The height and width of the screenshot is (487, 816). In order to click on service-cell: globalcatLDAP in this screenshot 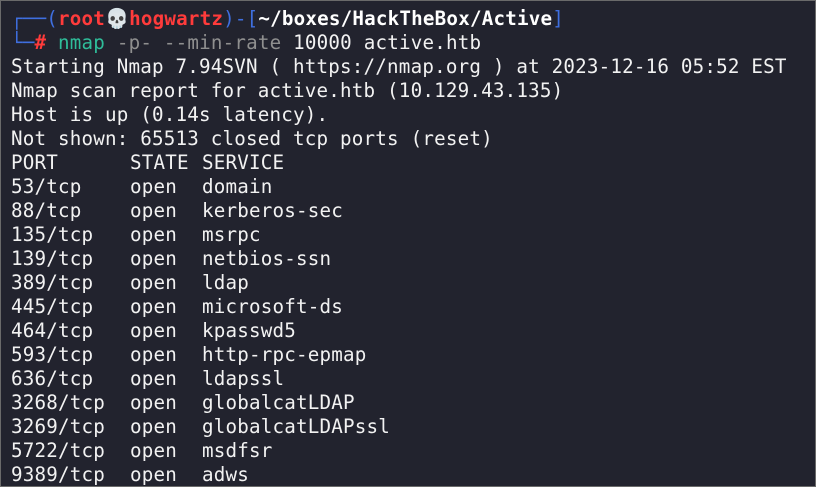, I will do `click(278, 402)`.